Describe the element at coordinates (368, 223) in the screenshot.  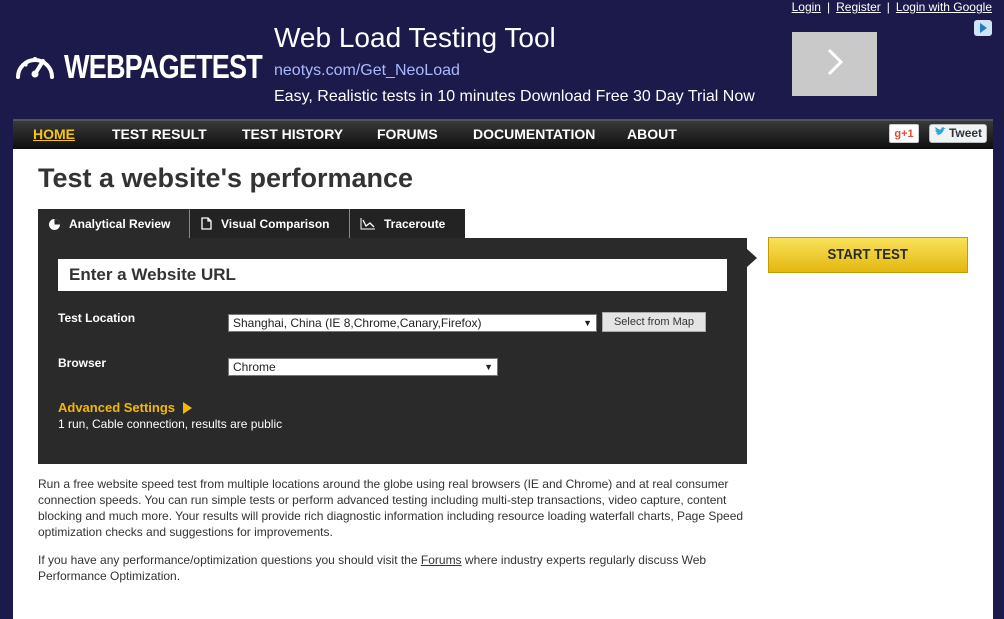
I see `route-icon` at that location.